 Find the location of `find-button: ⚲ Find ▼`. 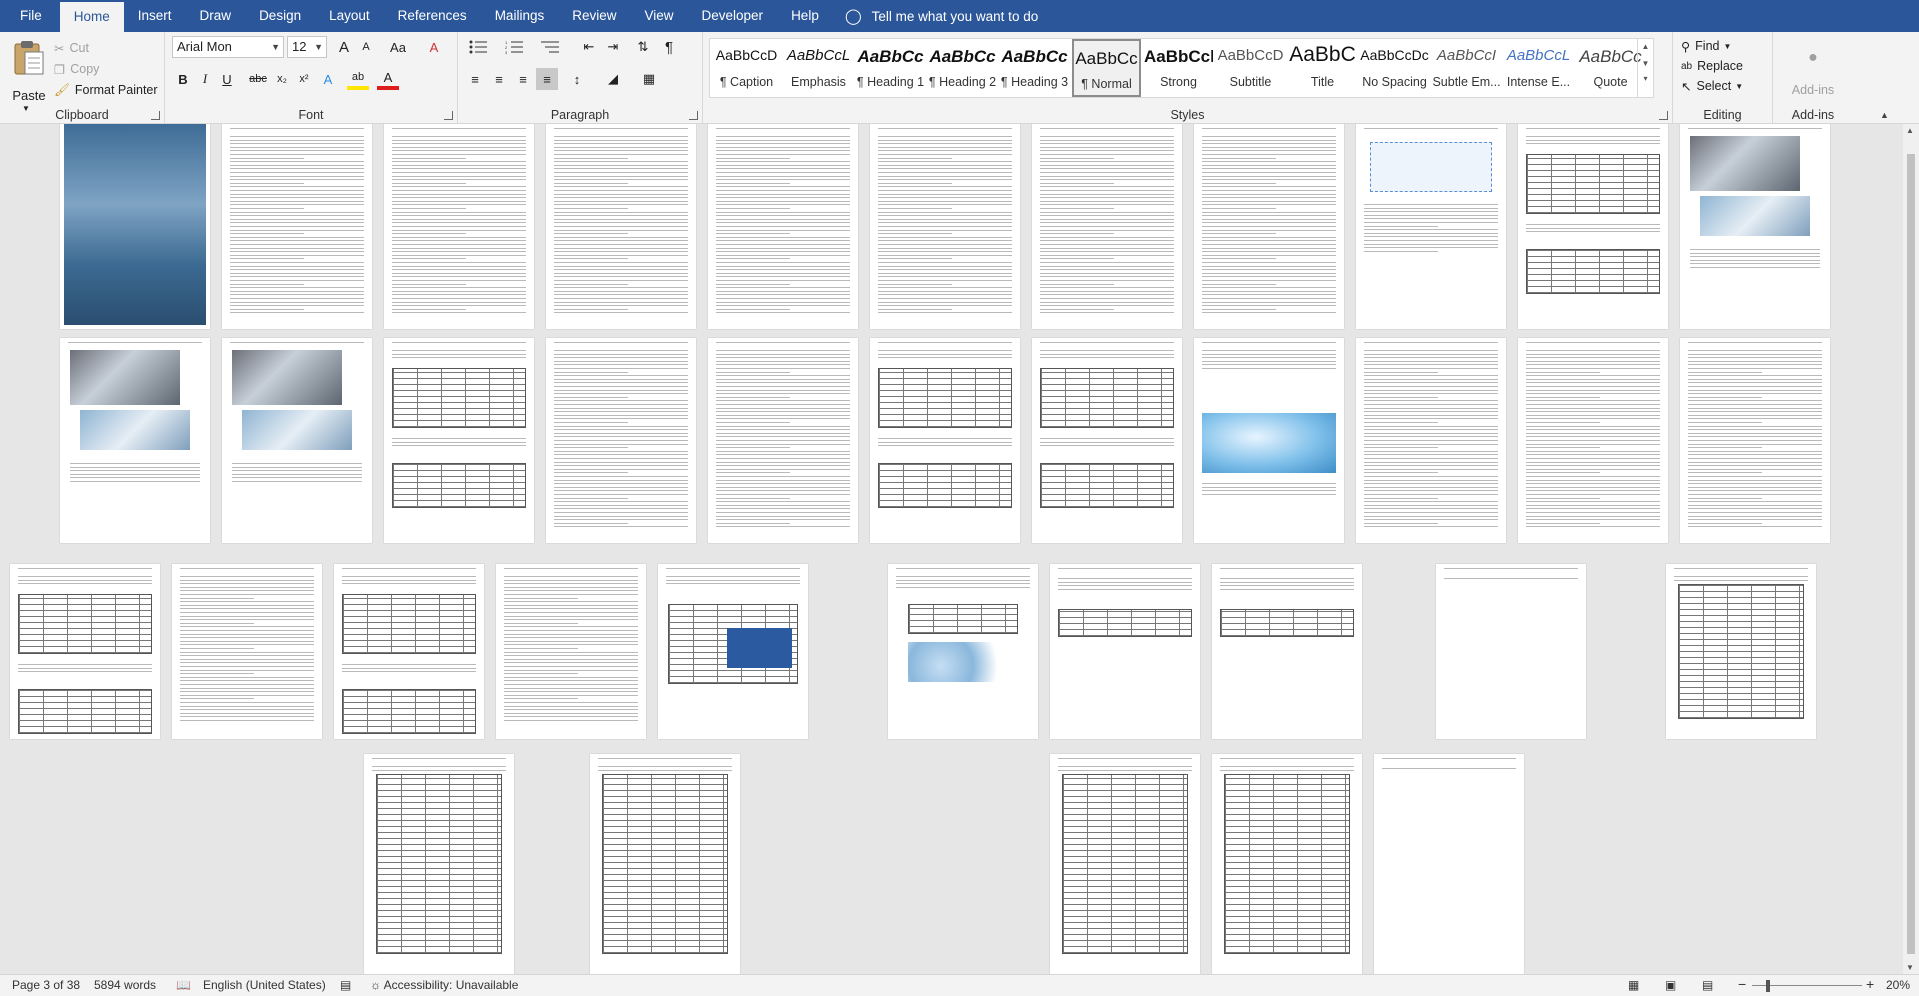

find-button: ⚲ Find ▼ is located at coordinates (1706, 46).